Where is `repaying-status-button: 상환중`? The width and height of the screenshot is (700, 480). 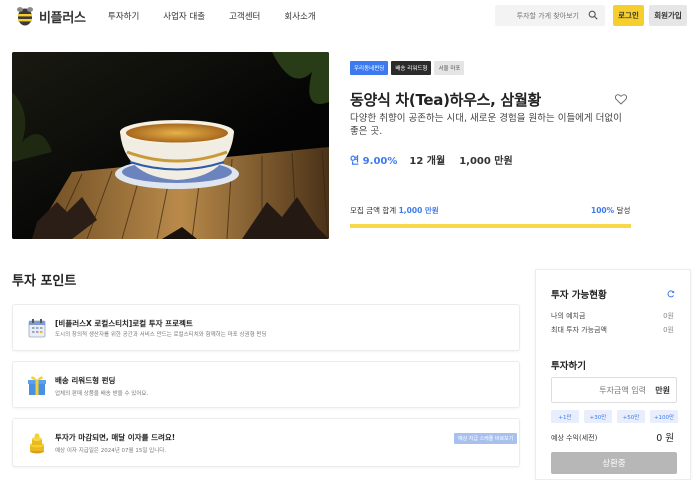
repaying-status-button: 상환중 is located at coordinates (614, 463).